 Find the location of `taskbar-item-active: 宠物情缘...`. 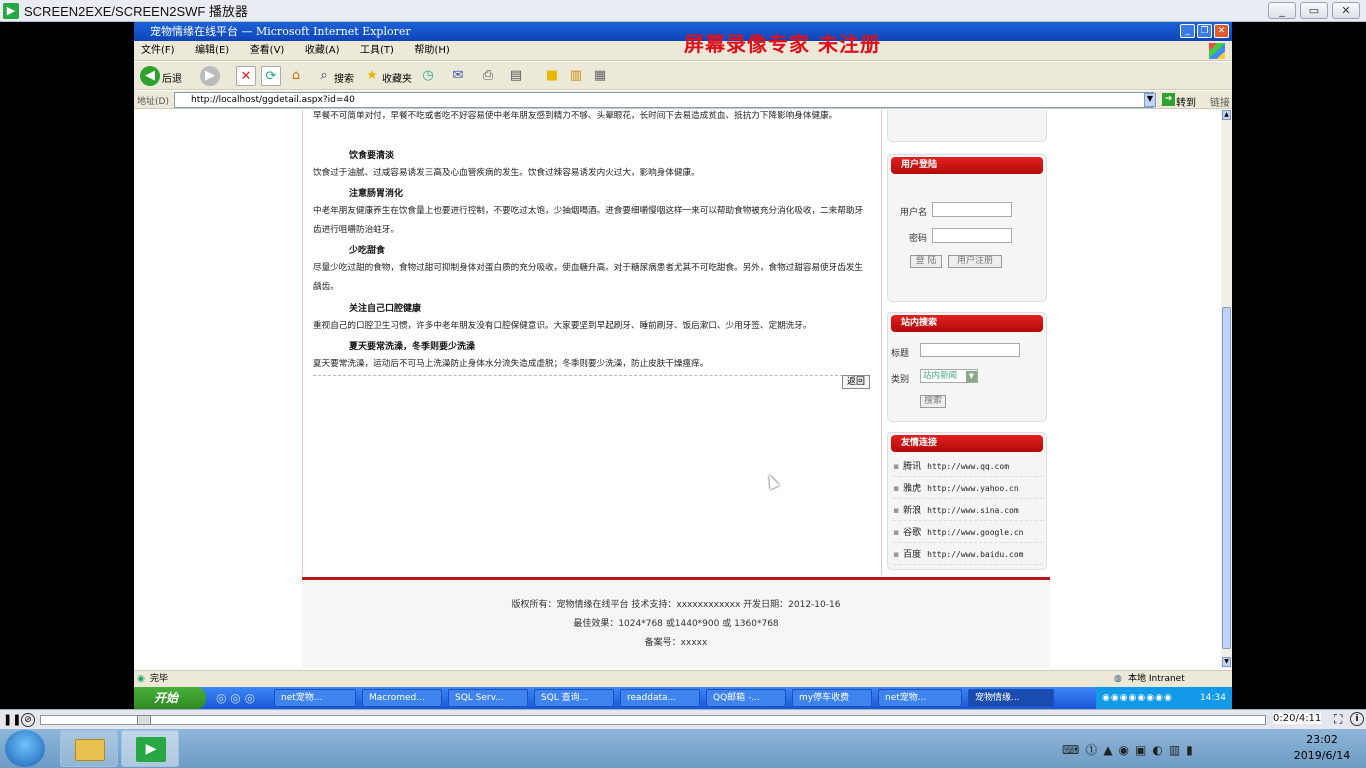

taskbar-item-active: 宠物情缘... is located at coordinates (1011, 698).